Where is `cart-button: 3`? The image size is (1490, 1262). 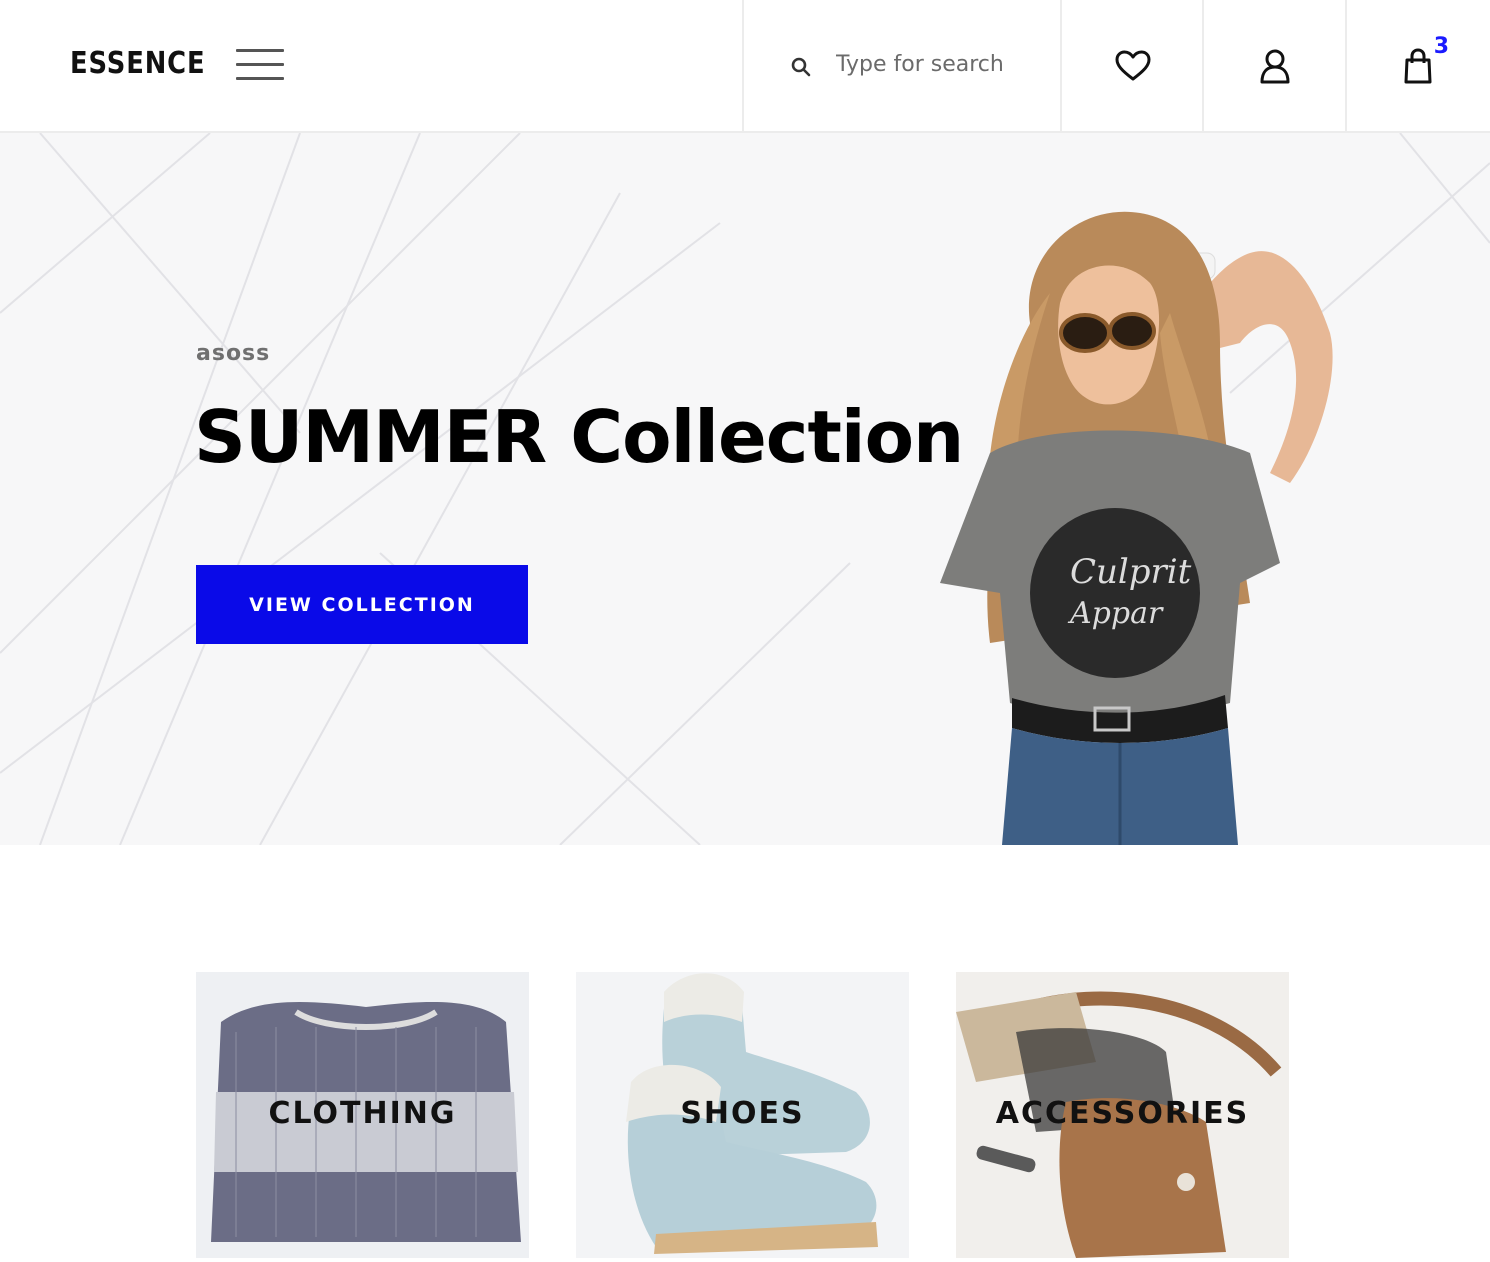 cart-button: 3 is located at coordinates (1418, 65).